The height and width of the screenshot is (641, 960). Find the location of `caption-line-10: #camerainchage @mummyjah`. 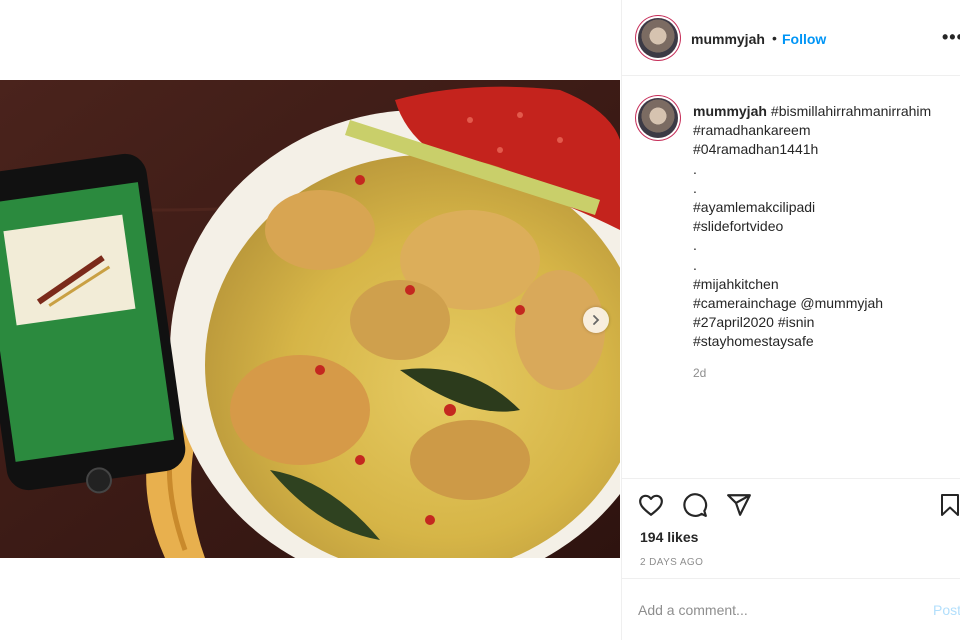

caption-line-10: #camerainchage @mummyjah is located at coordinates (825, 303).